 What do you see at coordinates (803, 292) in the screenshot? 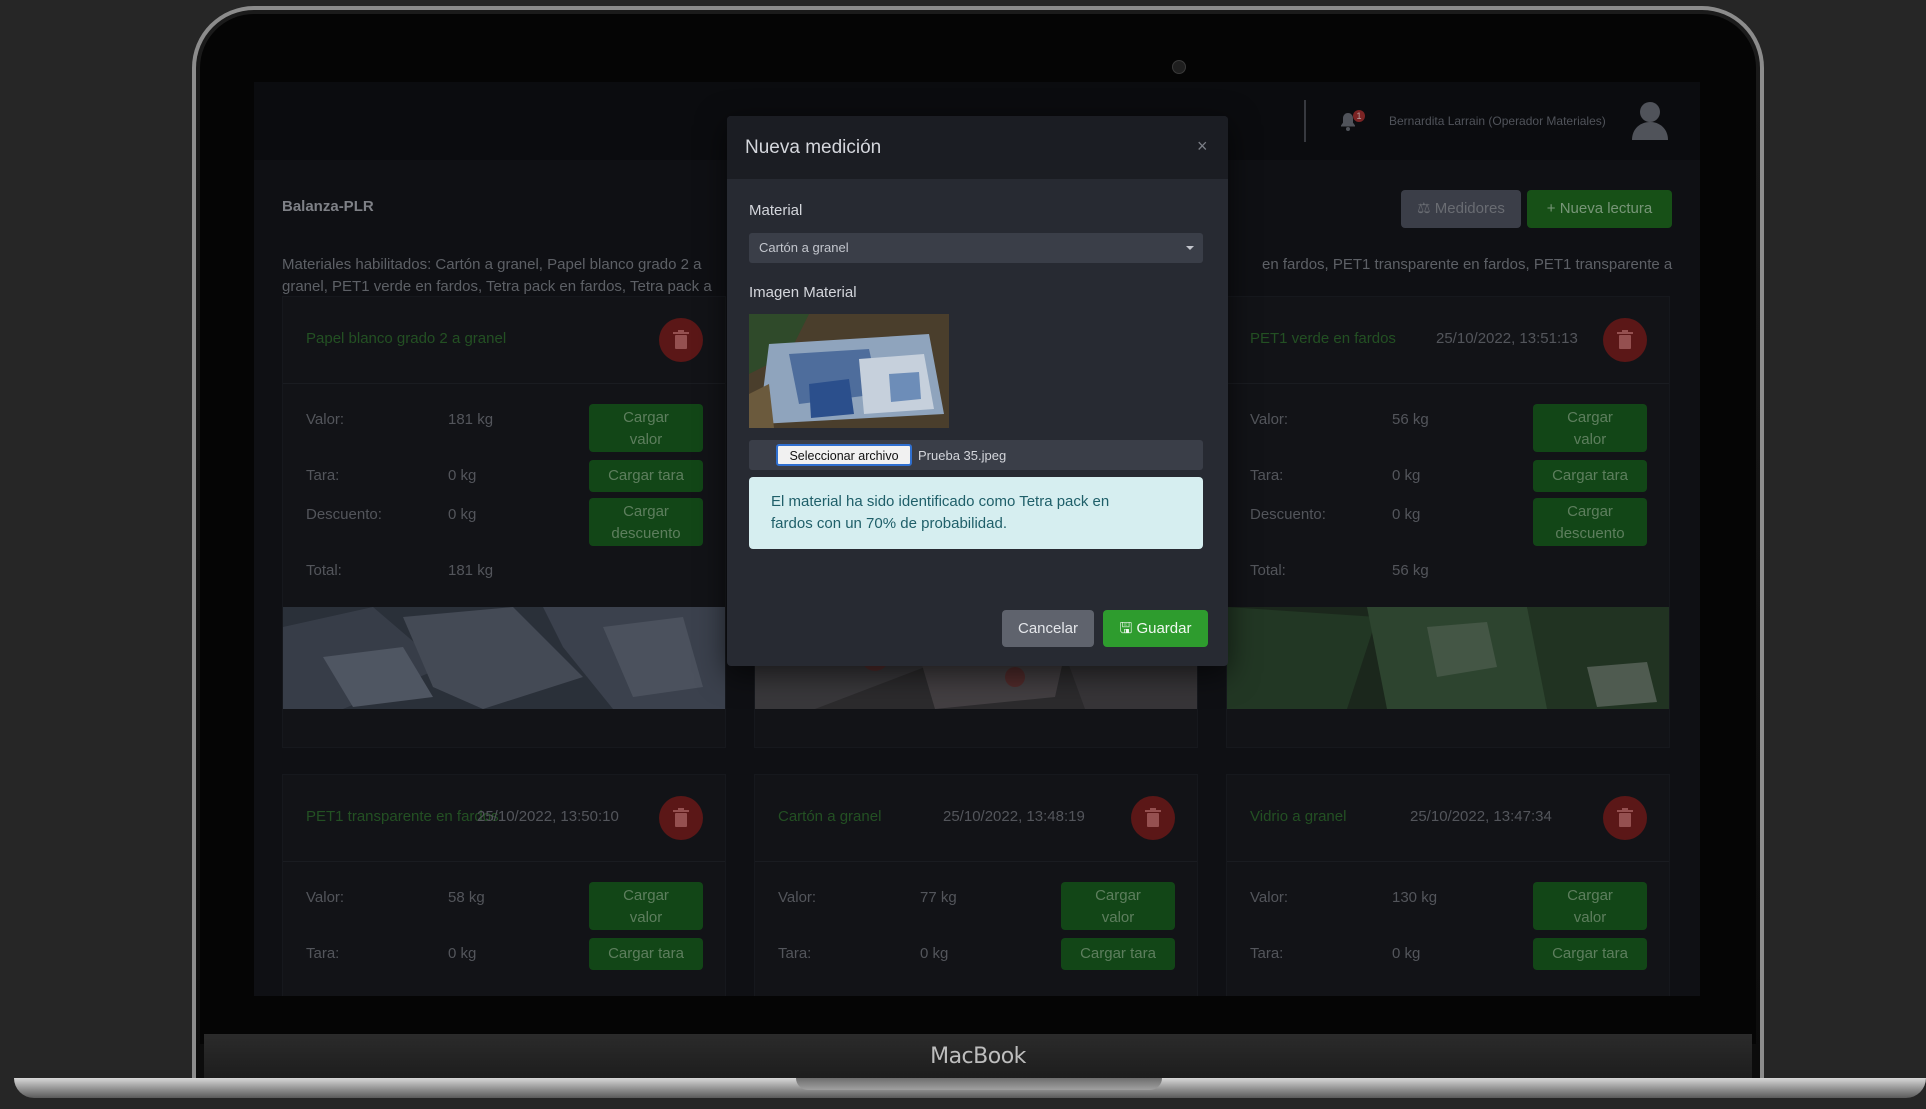
I see `image-label: Imagen Material` at bounding box center [803, 292].